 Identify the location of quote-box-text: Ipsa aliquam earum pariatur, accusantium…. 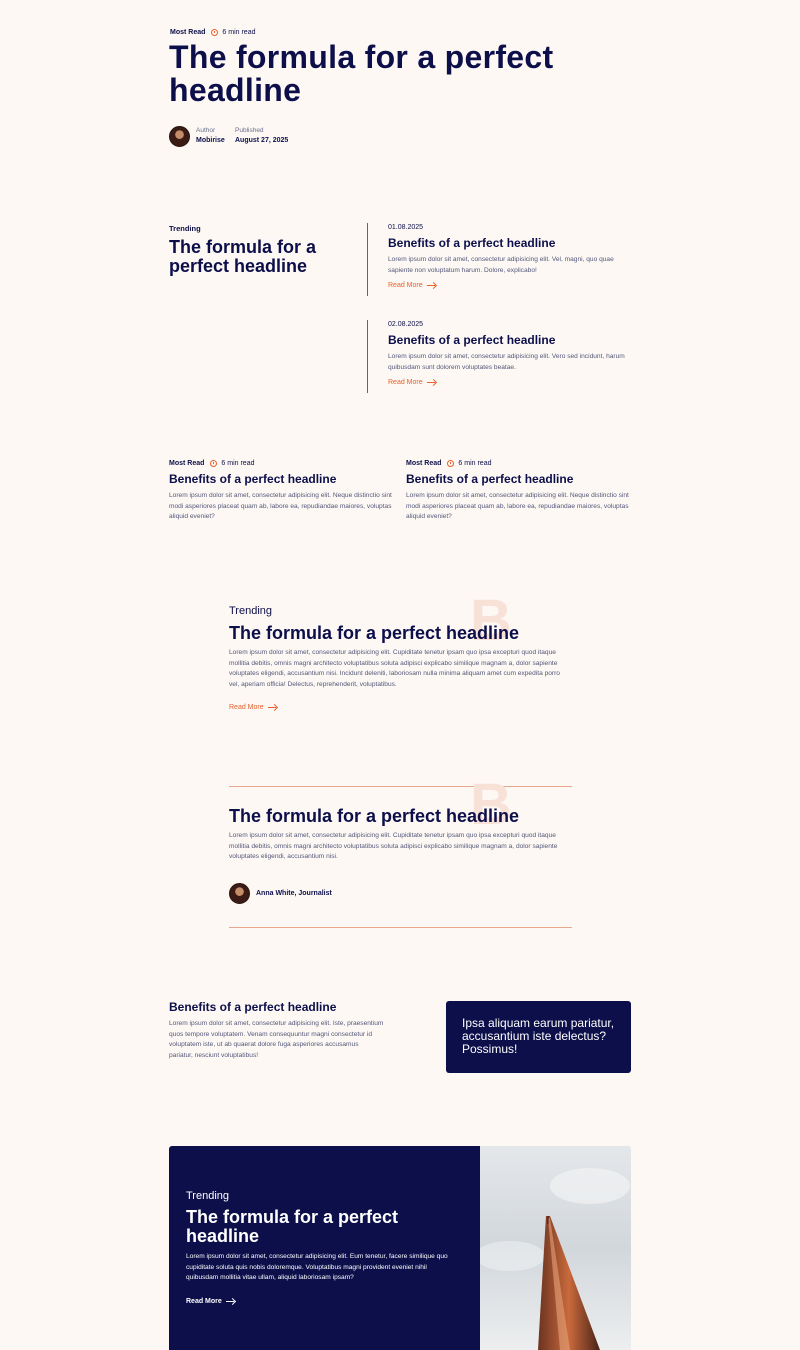
(538, 1036).